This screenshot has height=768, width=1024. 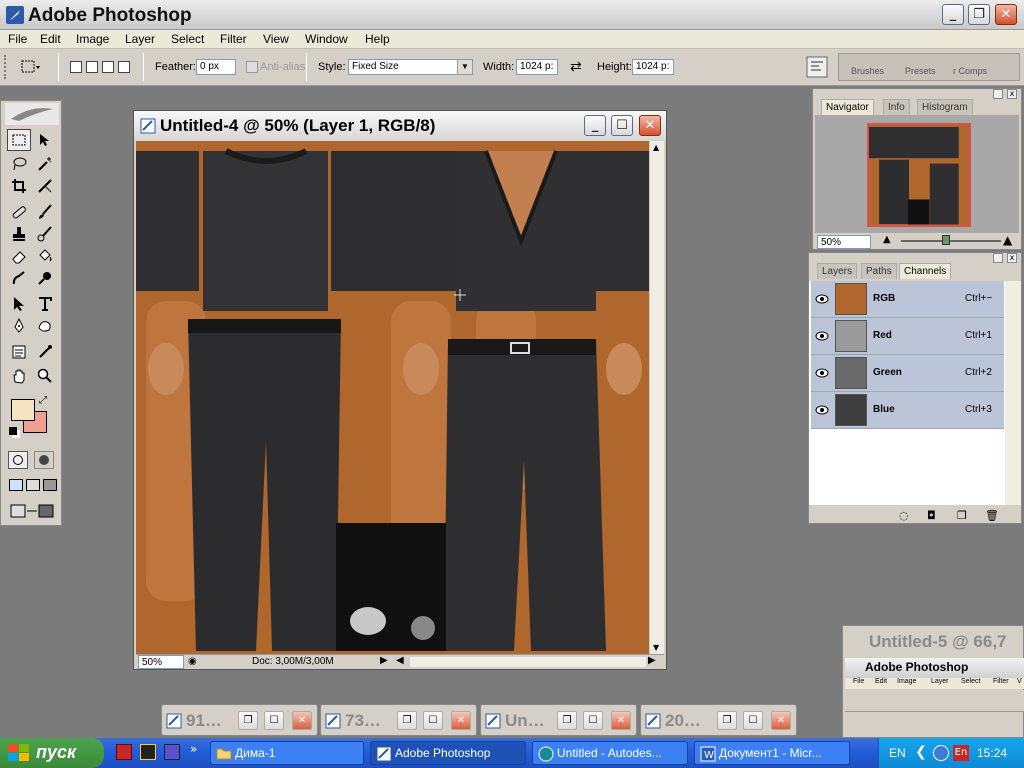 What do you see at coordinates (45, 256) in the screenshot?
I see `paint-bucket-tool-icon` at bounding box center [45, 256].